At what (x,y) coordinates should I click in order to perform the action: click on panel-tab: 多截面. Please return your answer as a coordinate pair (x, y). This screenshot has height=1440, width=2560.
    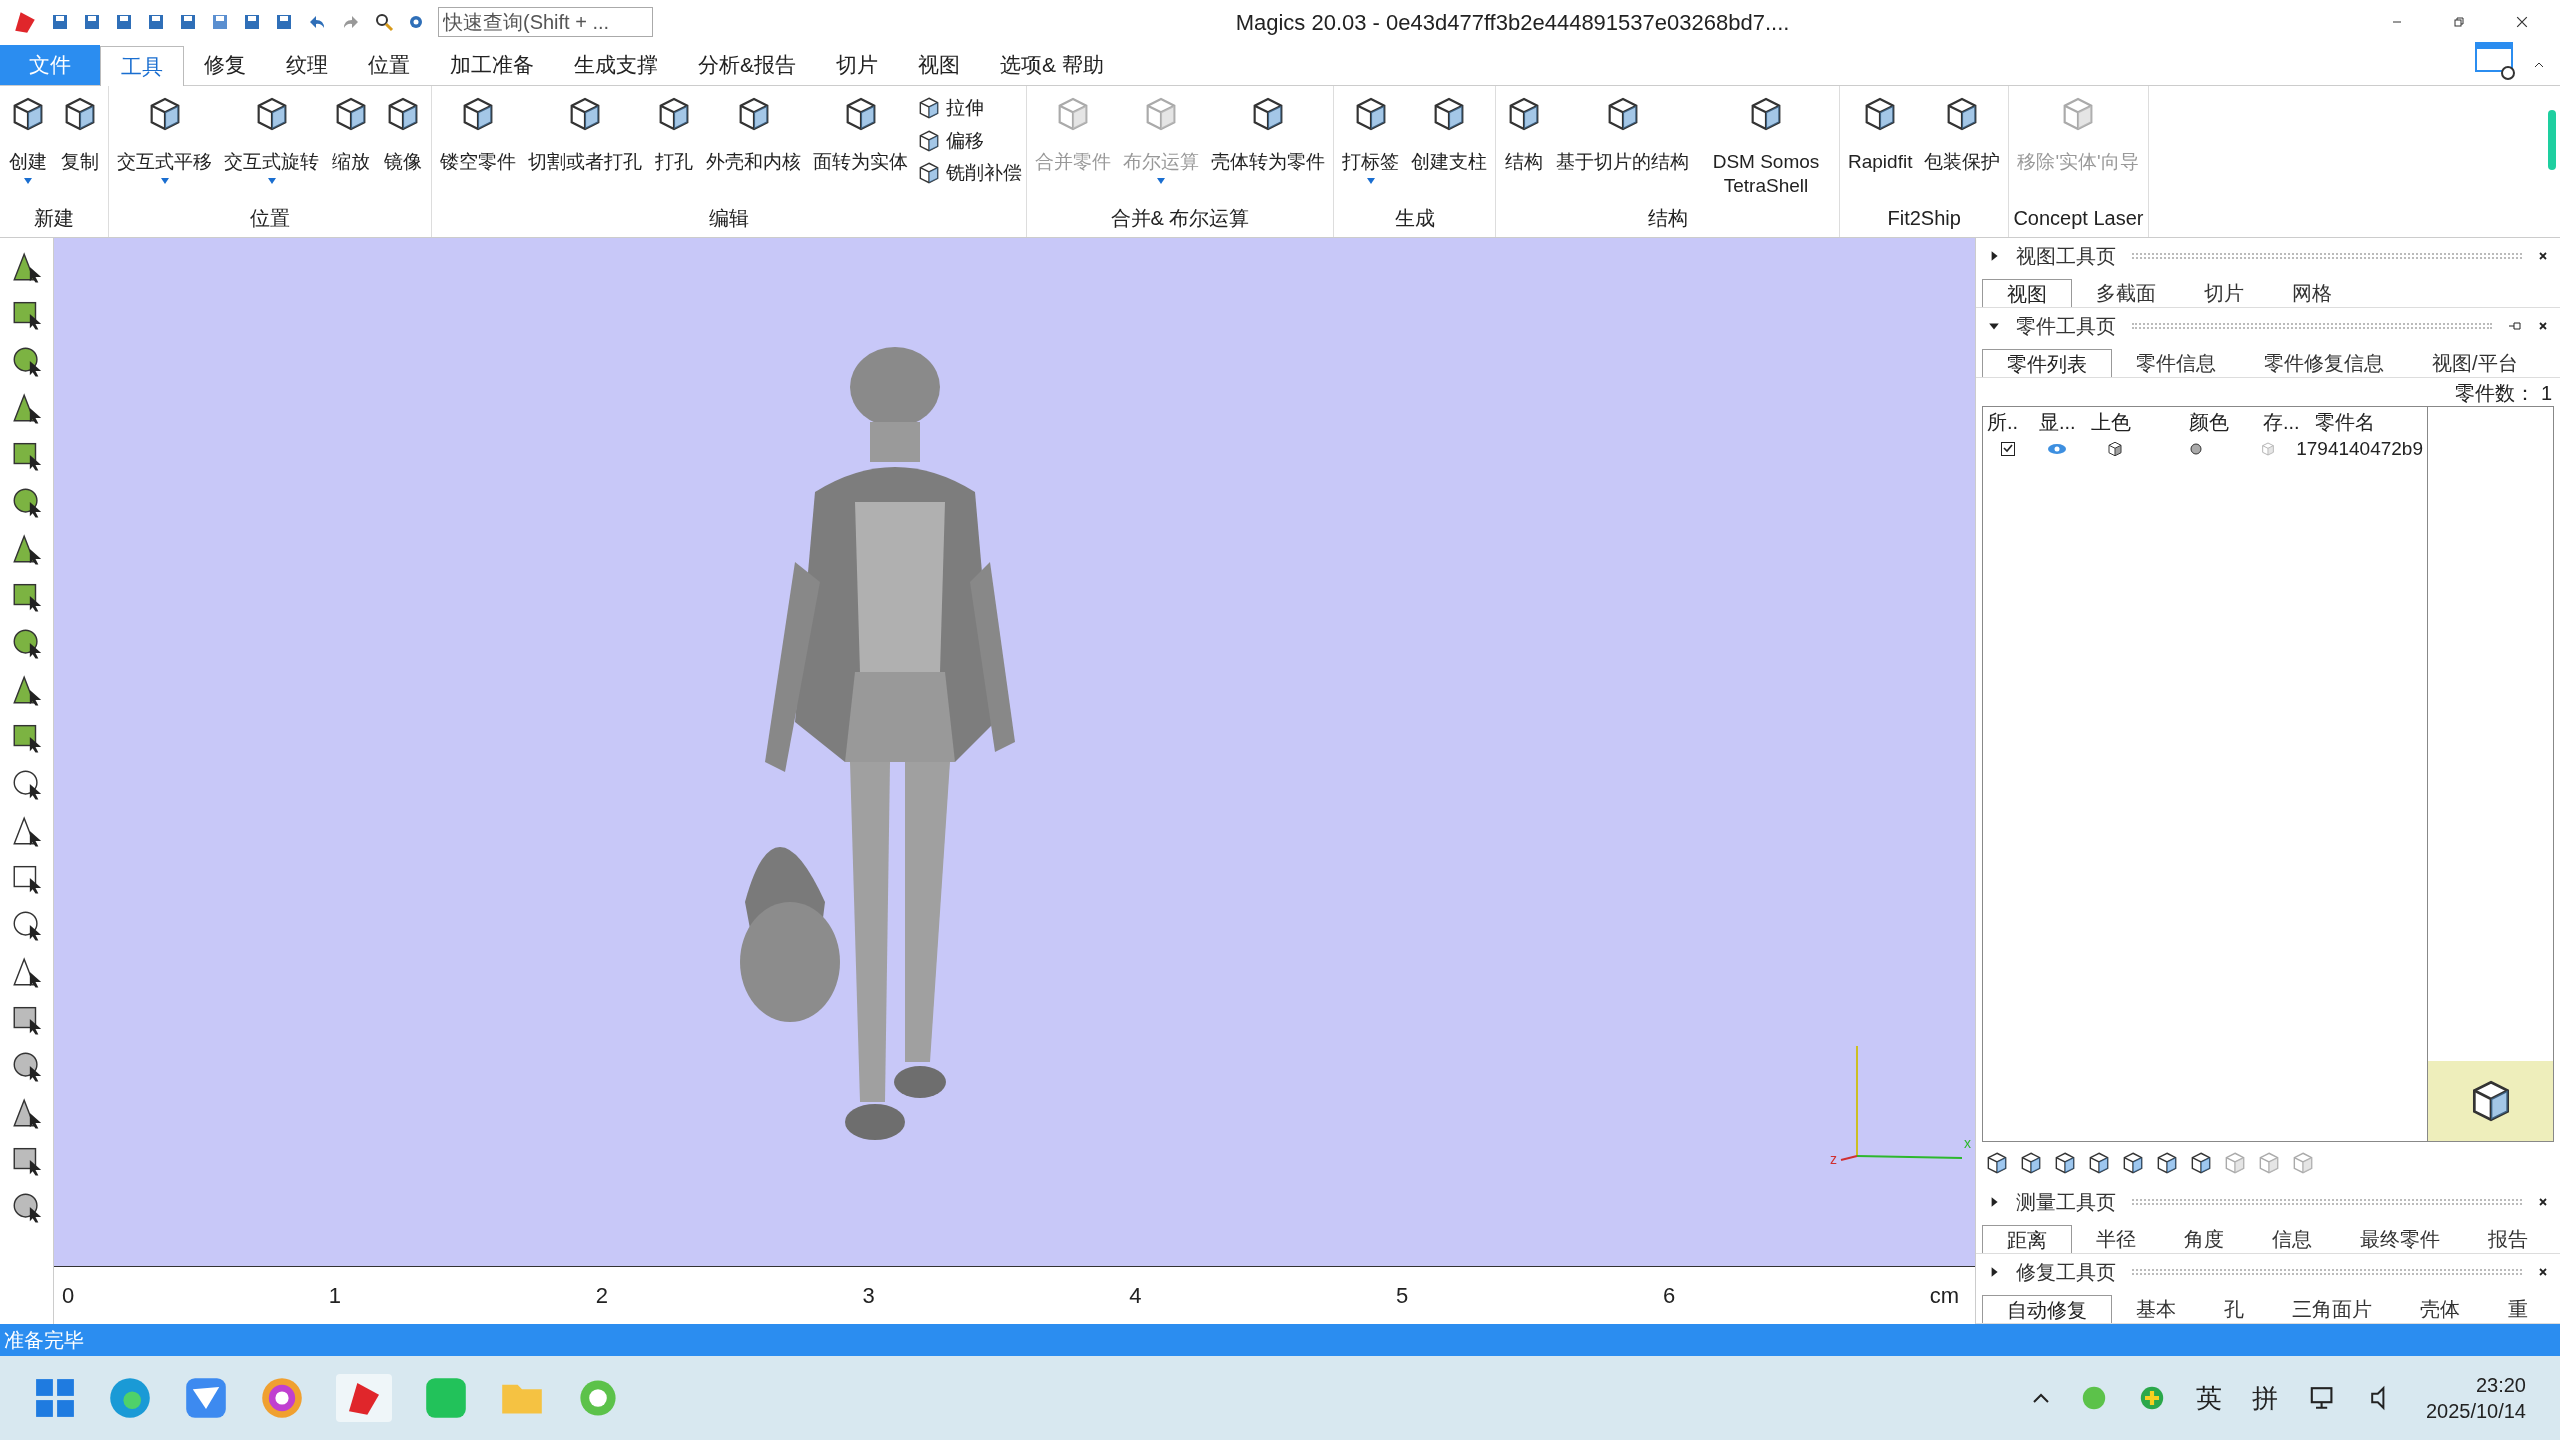
    Looking at the image, I should click on (2126, 293).